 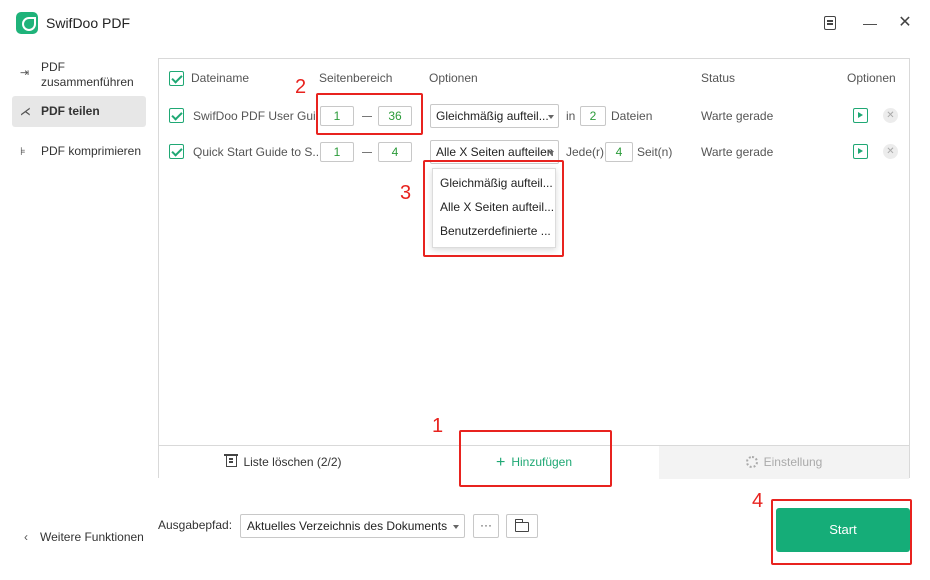 What do you see at coordinates (655, 152) in the screenshot?
I see `count-suffix: Seit(n)` at bounding box center [655, 152].